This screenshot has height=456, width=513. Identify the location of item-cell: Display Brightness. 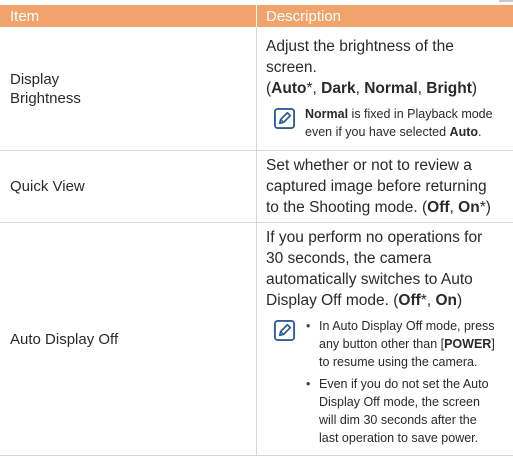
(128, 89).